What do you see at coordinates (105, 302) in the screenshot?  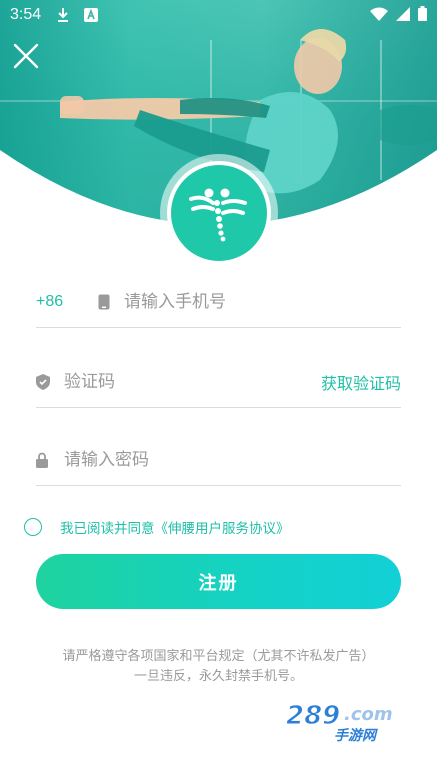 I see `phone-icon` at bounding box center [105, 302].